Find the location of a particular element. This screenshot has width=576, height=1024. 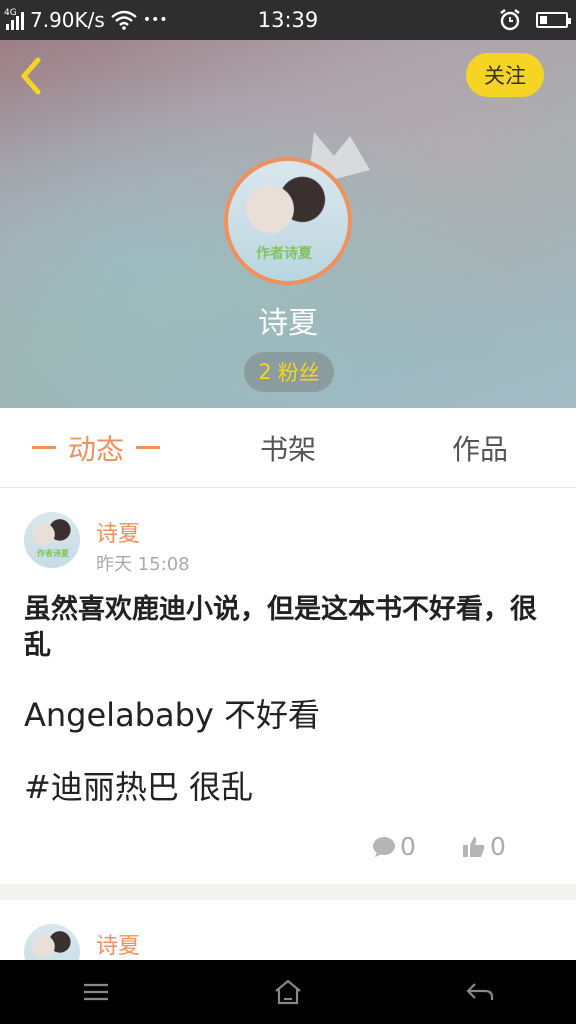

menu-button is located at coordinates (96, 992).